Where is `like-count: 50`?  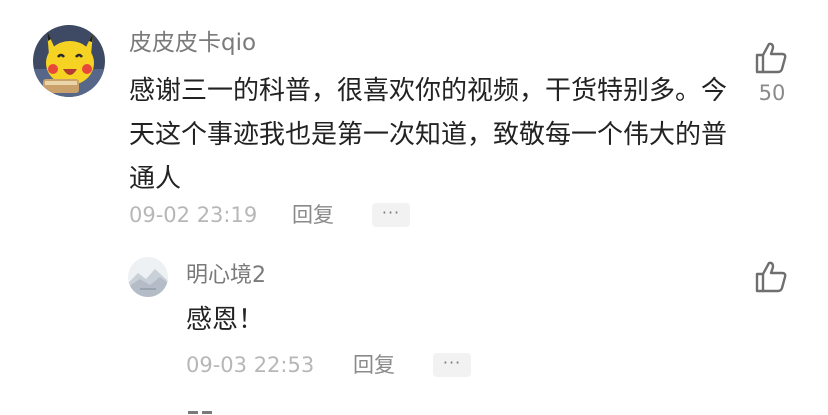 like-count: 50 is located at coordinates (772, 93).